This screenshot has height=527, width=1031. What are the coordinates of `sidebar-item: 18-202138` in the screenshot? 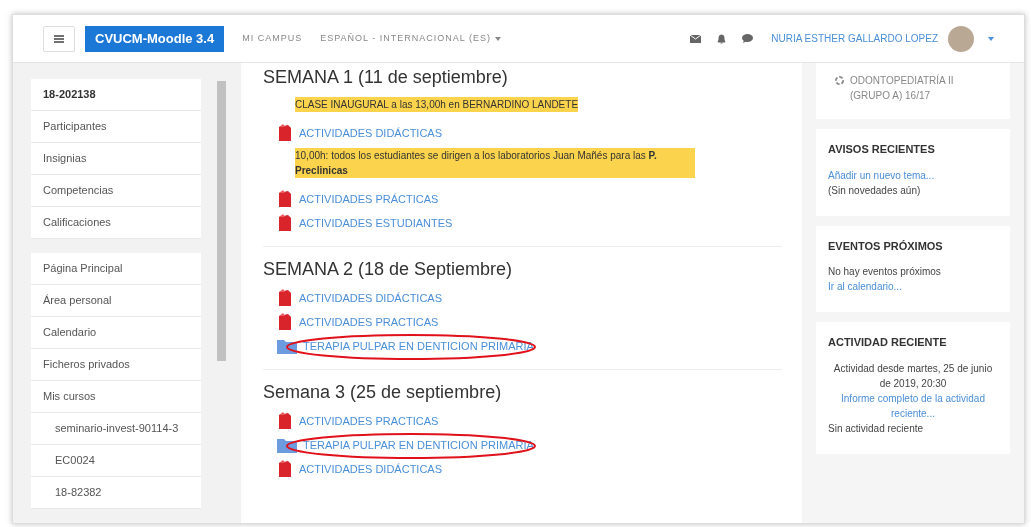 It's located at (116, 95).